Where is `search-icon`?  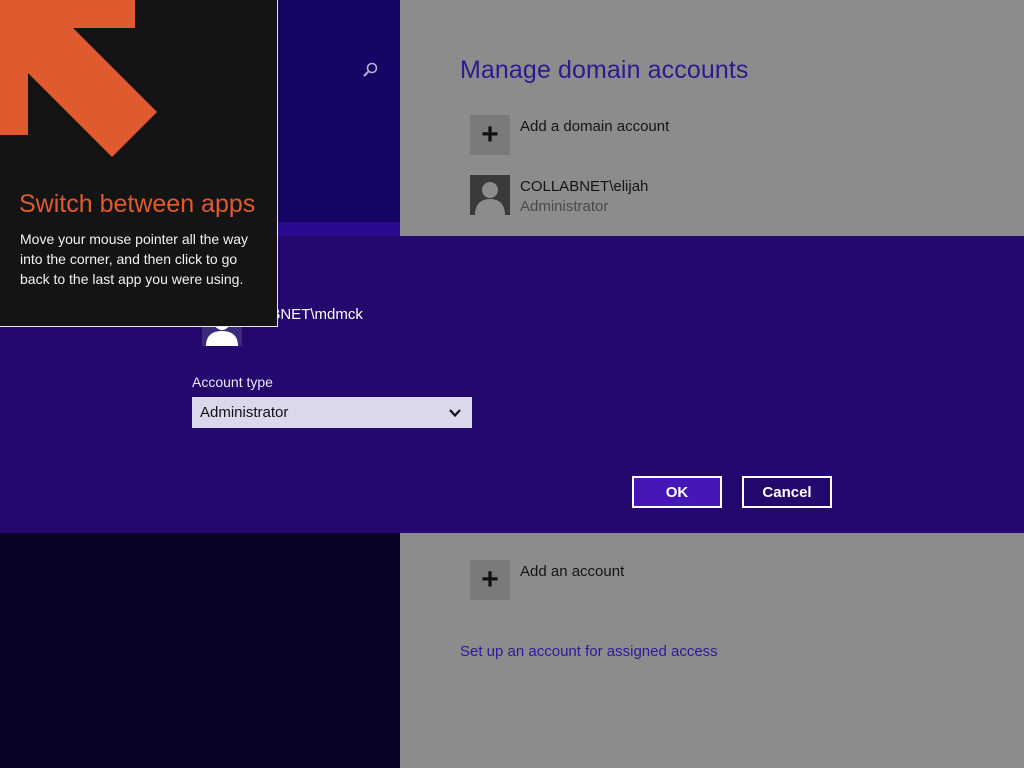 search-icon is located at coordinates (370, 70).